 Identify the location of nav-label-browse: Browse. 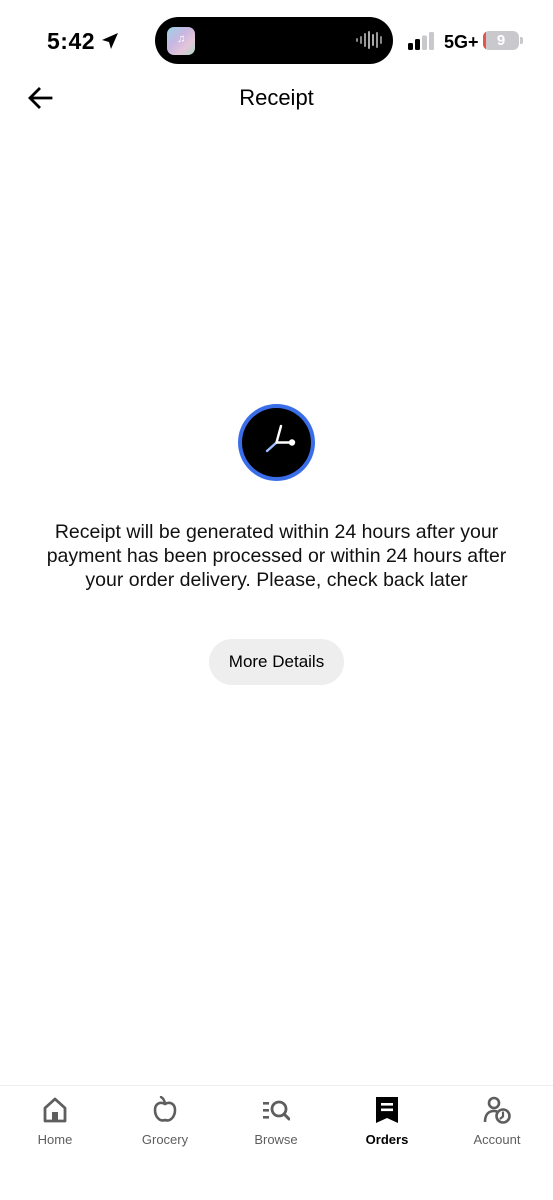
(276, 1139).